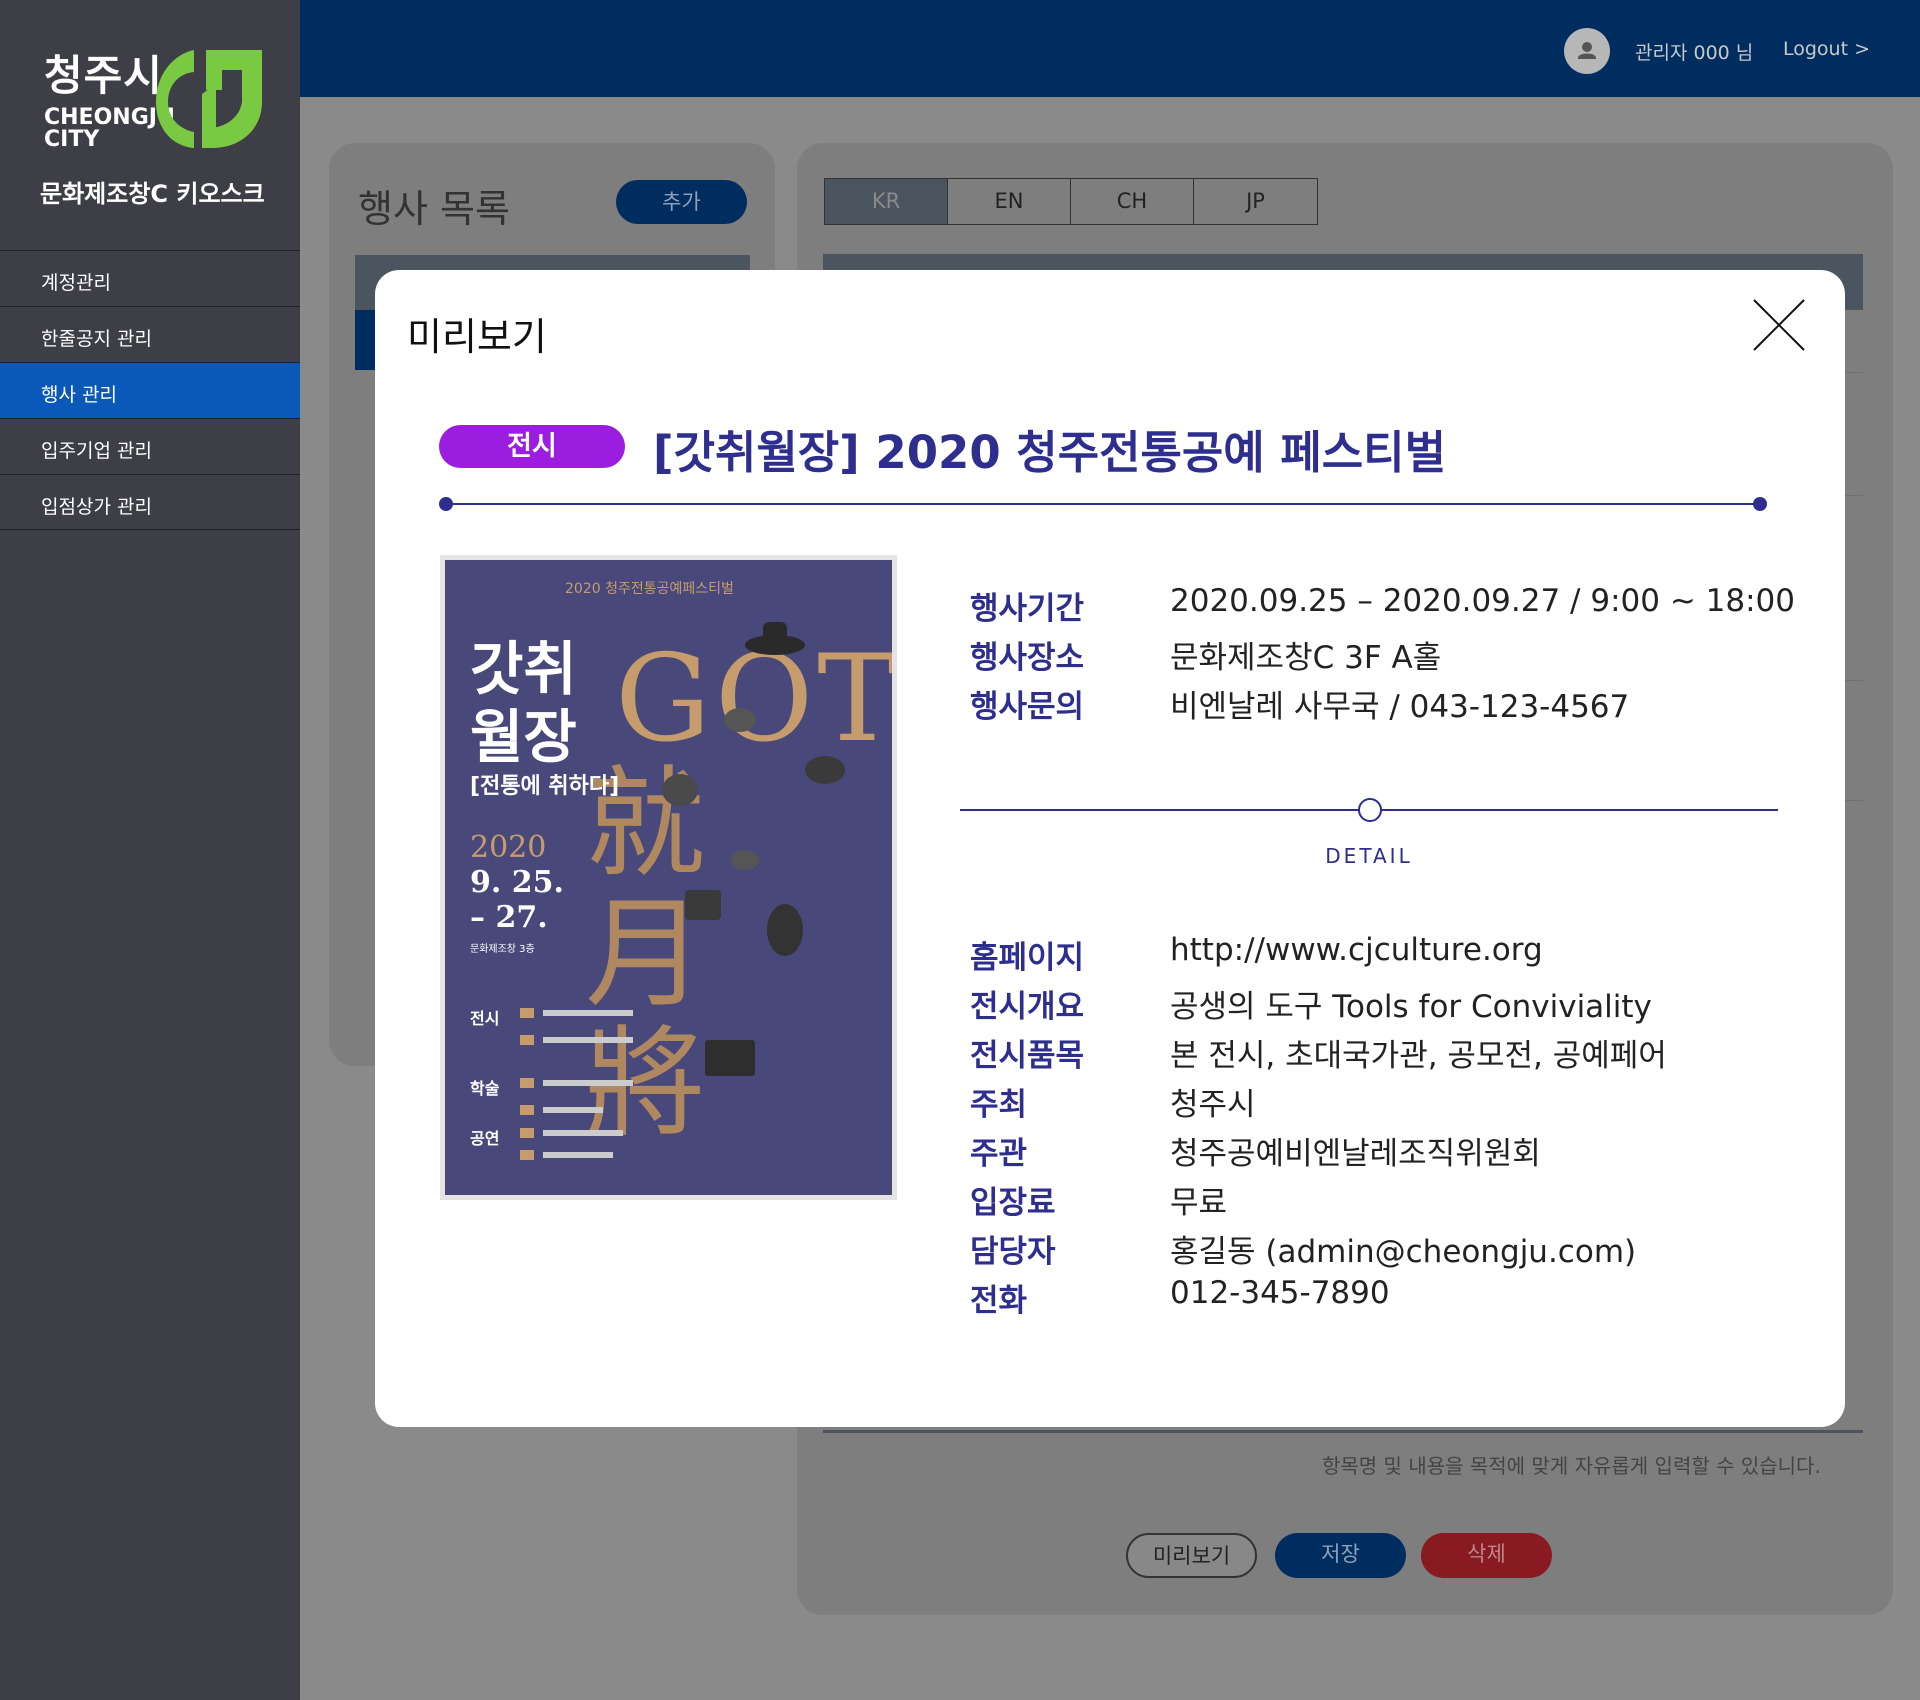 The image size is (1920, 1700). Describe the element at coordinates (1403, 1252) in the screenshot. I see `detail-value-manager: 홍길동 (admin@cheongju.com)` at that location.